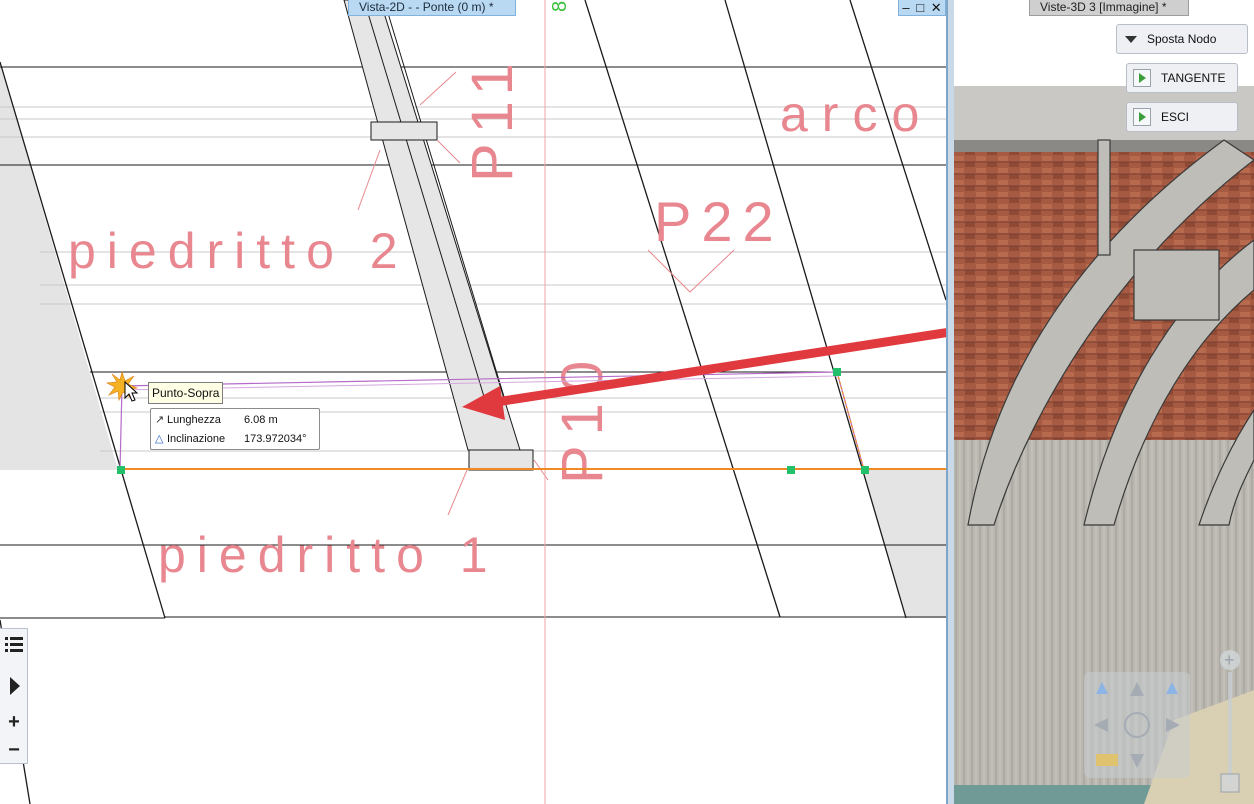 The image size is (1254, 804). I want to click on length-row: ↗ Lunghezza 6.08 m, so click(216, 420).